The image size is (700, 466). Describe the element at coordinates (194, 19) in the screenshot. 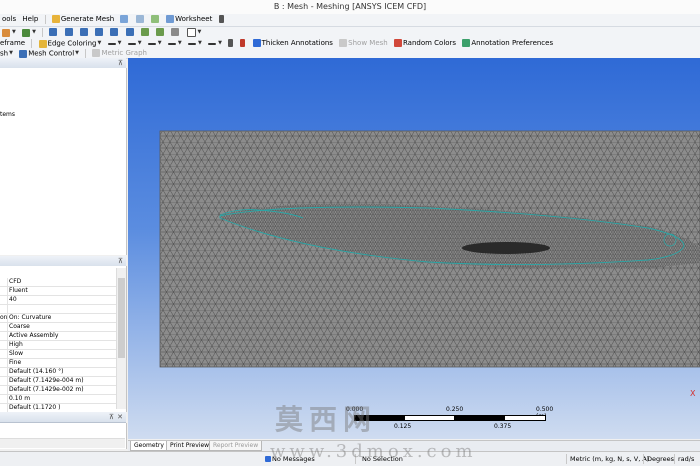

I see `worksheet-label: Worksheet` at that location.